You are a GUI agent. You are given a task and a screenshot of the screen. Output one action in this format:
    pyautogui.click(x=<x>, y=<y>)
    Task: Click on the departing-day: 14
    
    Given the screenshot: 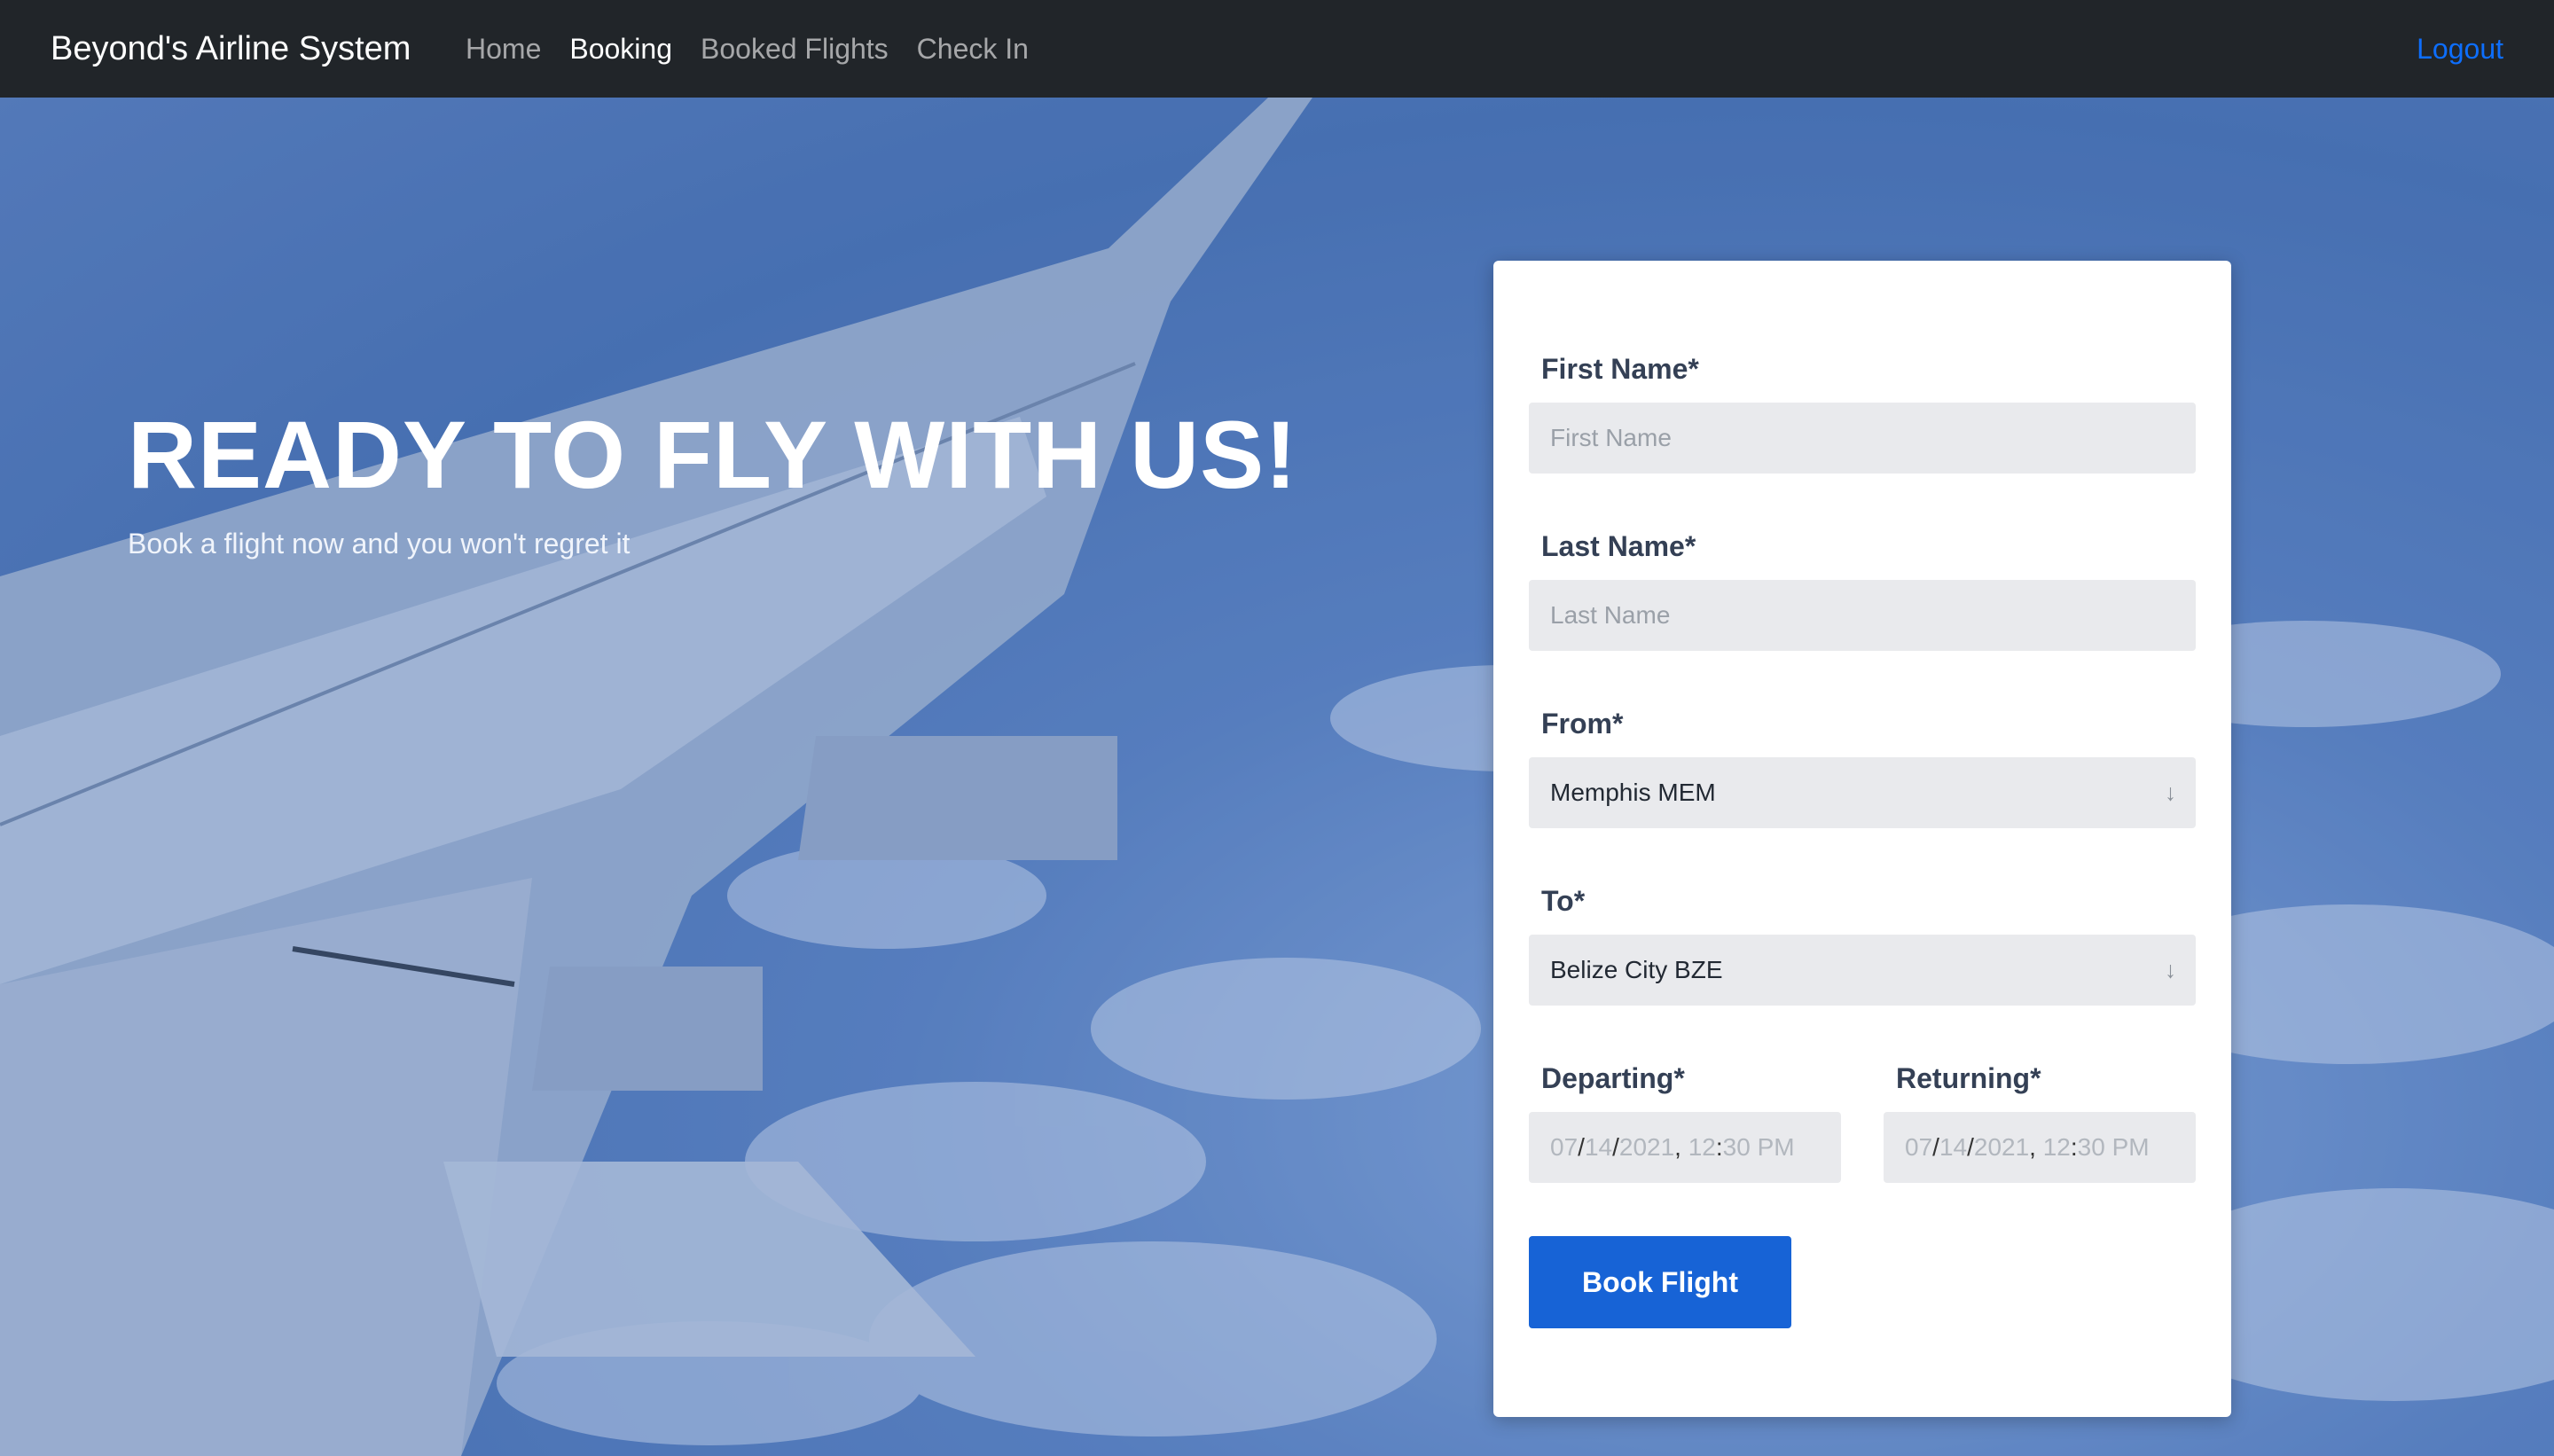 What is the action you would take?
    pyautogui.click(x=1598, y=1147)
    